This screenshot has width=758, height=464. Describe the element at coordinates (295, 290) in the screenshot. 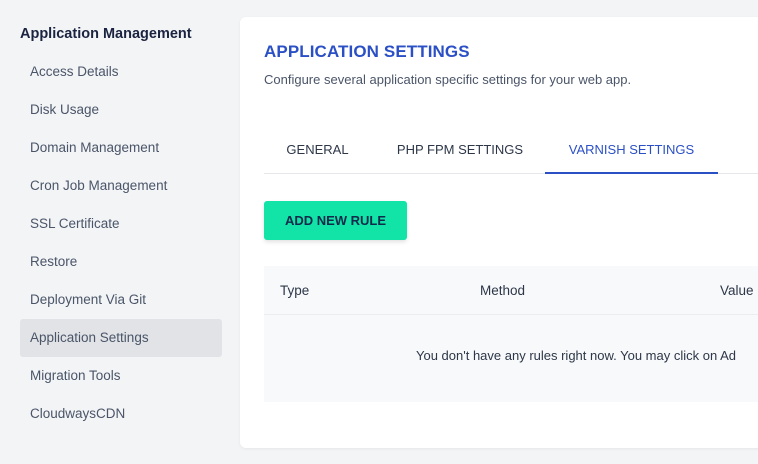

I see `column-header-type: Type` at that location.